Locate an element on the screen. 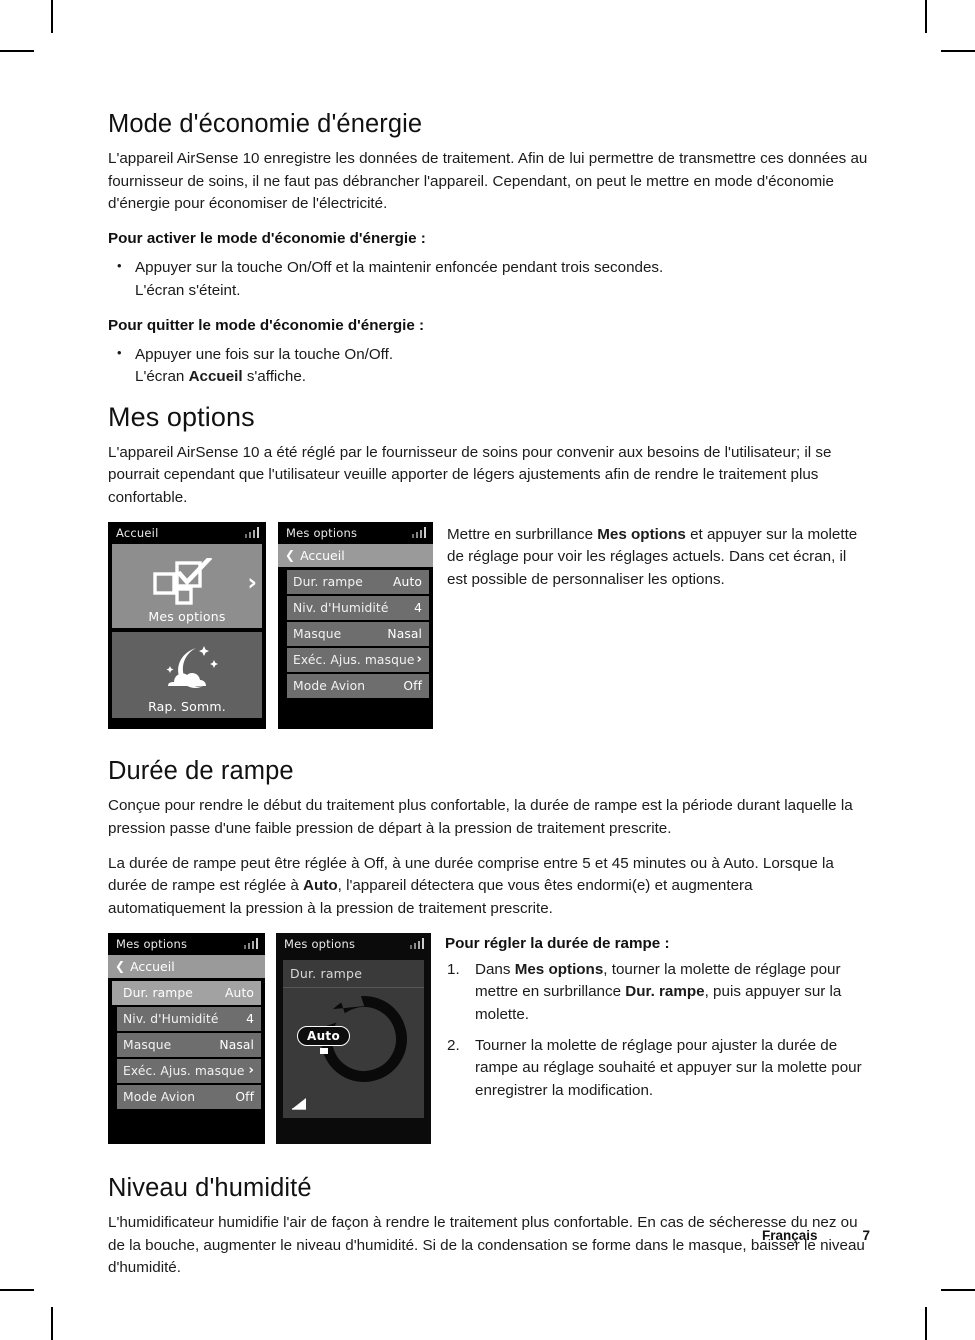 Image resolution: width=975 pixels, height=1340 pixels. row-value: Off is located at coordinates (412, 685).